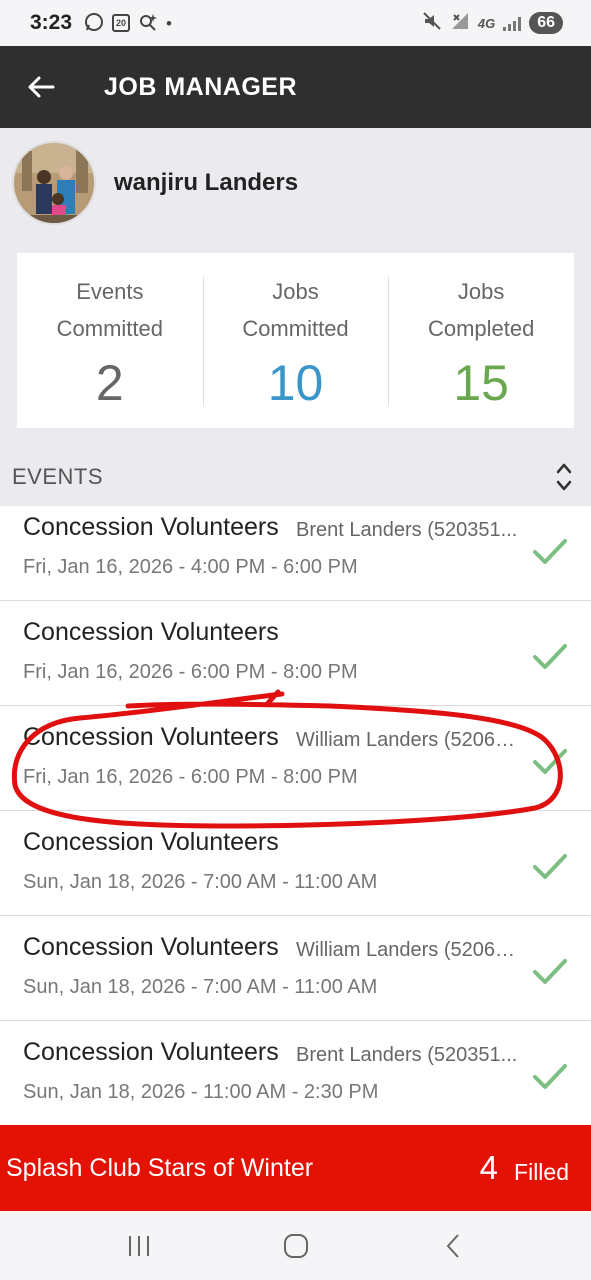 The height and width of the screenshot is (1280, 591). What do you see at coordinates (58, 476) in the screenshot?
I see `events-title: EVENTS` at bounding box center [58, 476].